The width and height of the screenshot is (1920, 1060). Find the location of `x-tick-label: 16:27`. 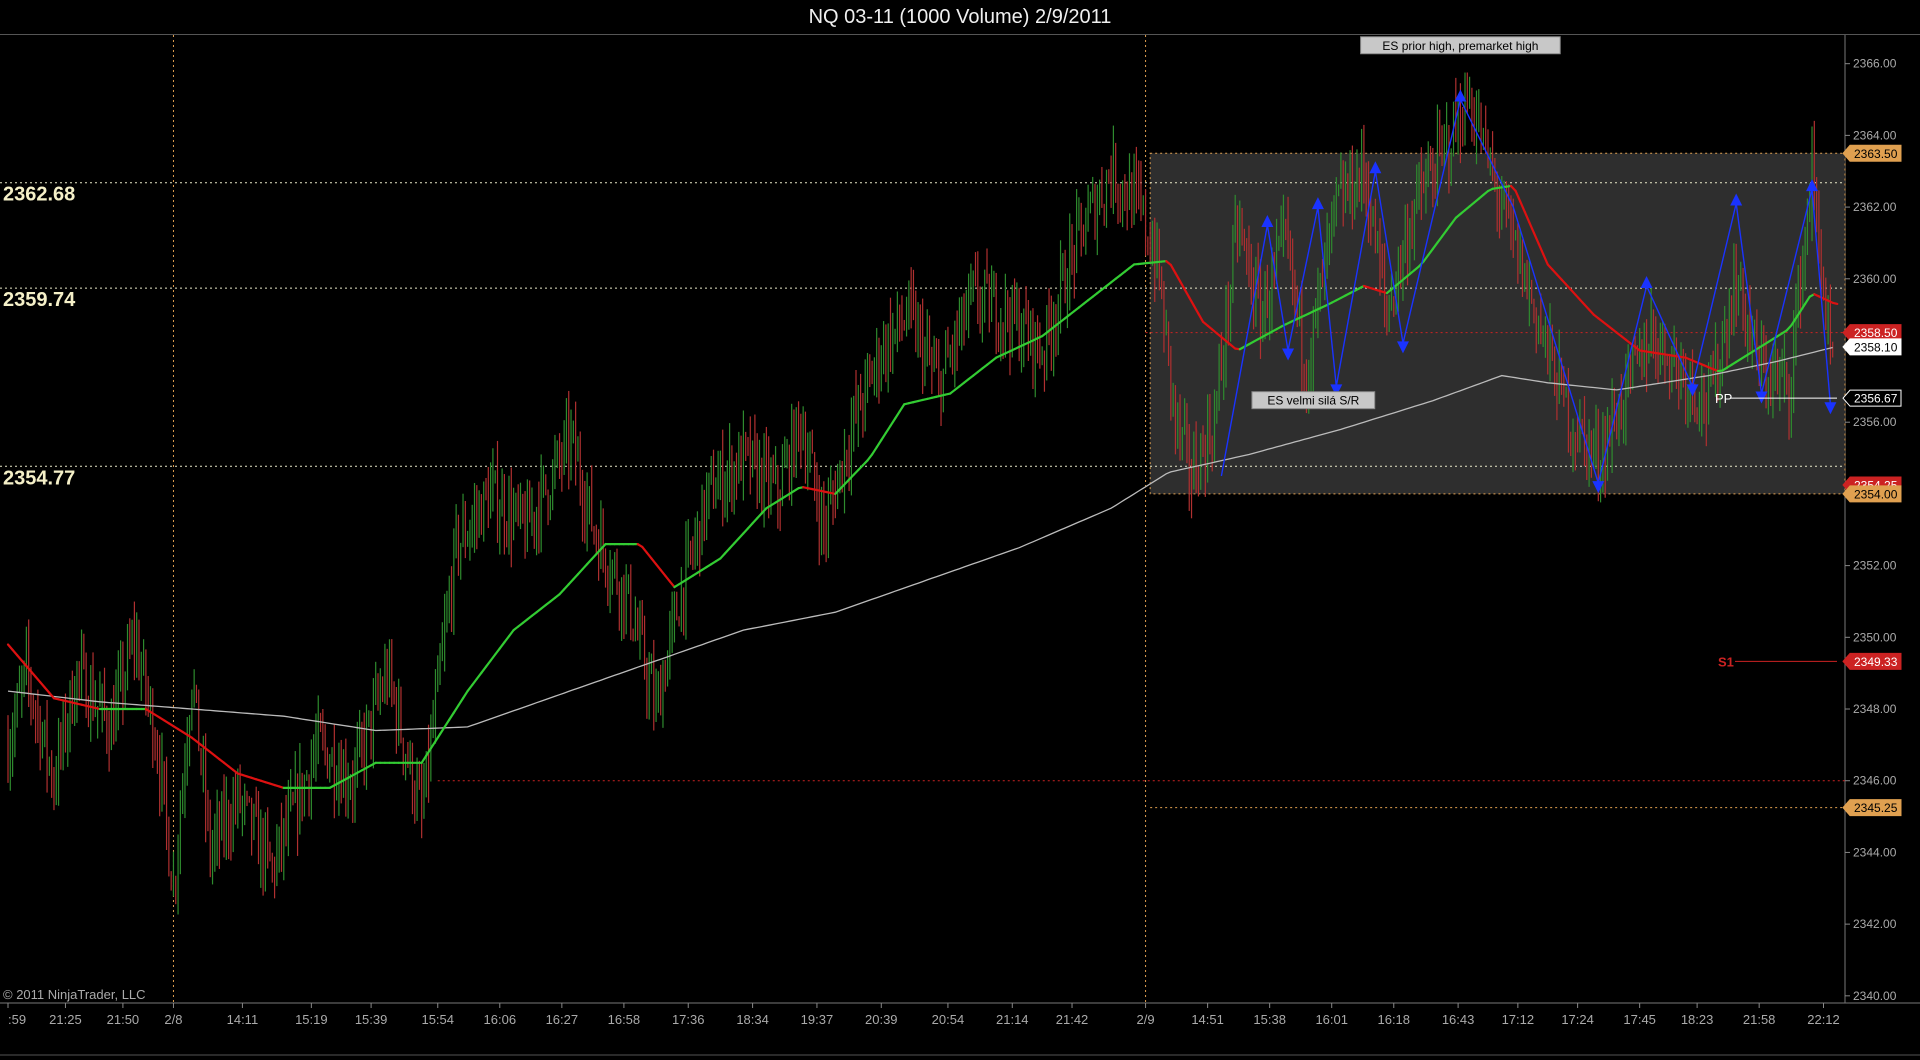

x-tick-label: 16:27 is located at coordinates (562, 1019).